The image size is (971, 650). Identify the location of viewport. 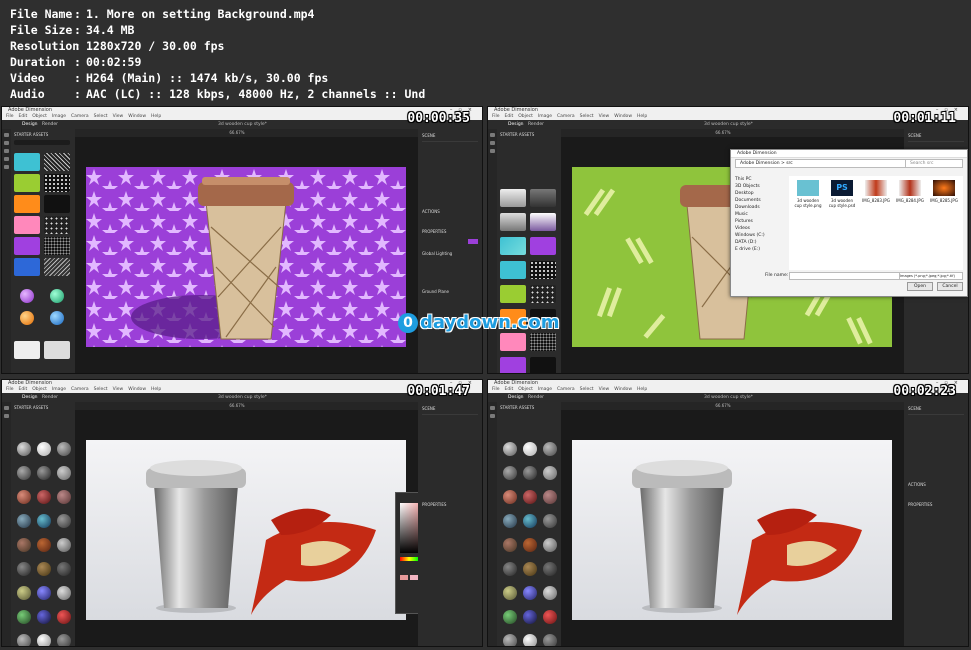
(732, 530).